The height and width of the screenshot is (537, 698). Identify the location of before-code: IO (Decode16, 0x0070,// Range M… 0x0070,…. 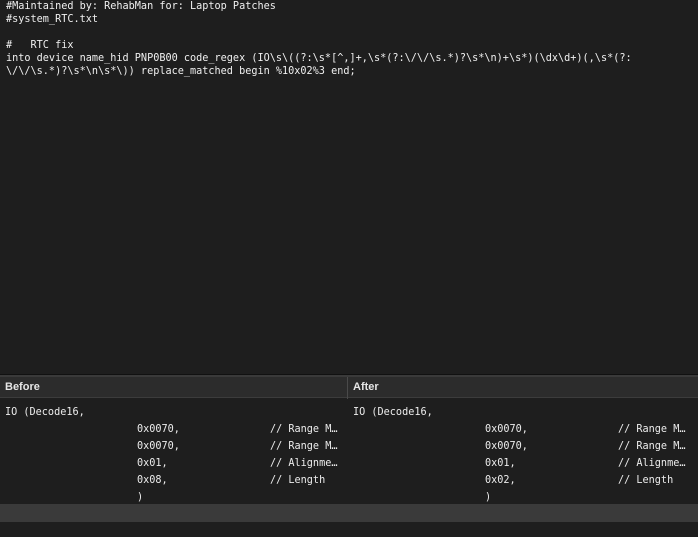
(173, 451).